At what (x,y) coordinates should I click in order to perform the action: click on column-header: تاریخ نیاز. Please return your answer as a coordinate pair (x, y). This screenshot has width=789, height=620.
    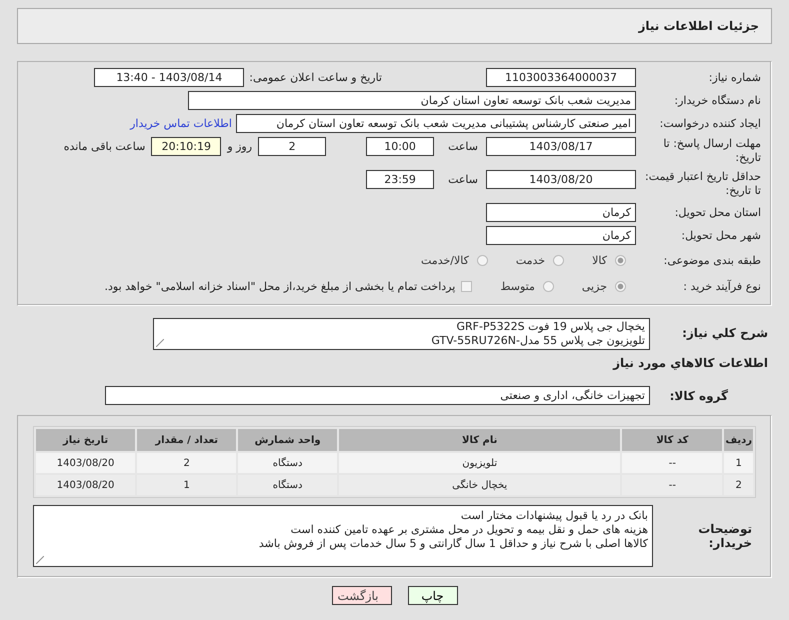
    Looking at the image, I should click on (86, 440).